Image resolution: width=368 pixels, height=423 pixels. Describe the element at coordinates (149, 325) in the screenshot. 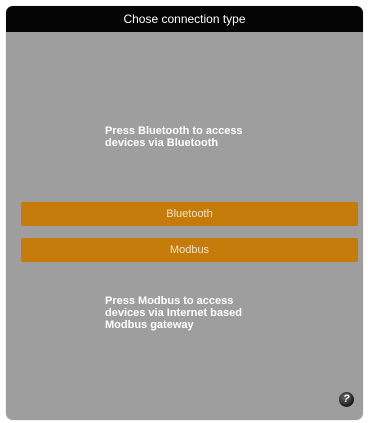

I see `modbus-description-line: Modbus gateway` at that location.